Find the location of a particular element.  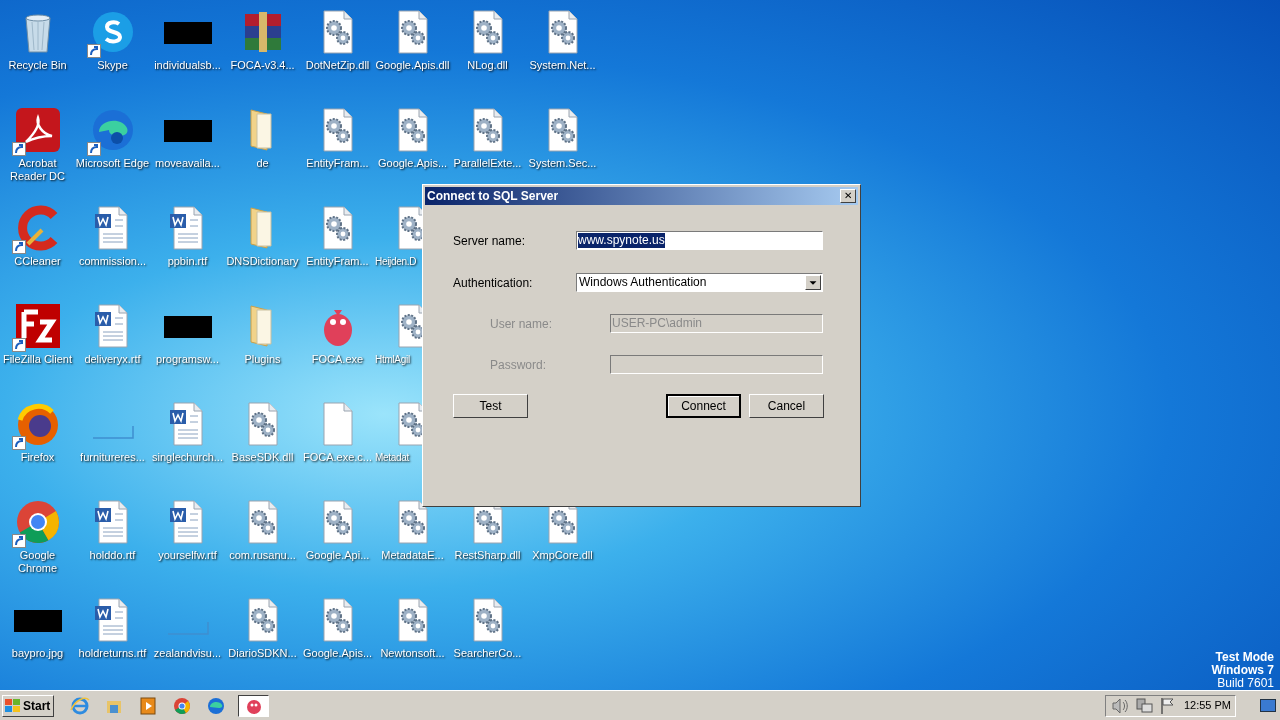

close-button: ✕ is located at coordinates (848, 196).